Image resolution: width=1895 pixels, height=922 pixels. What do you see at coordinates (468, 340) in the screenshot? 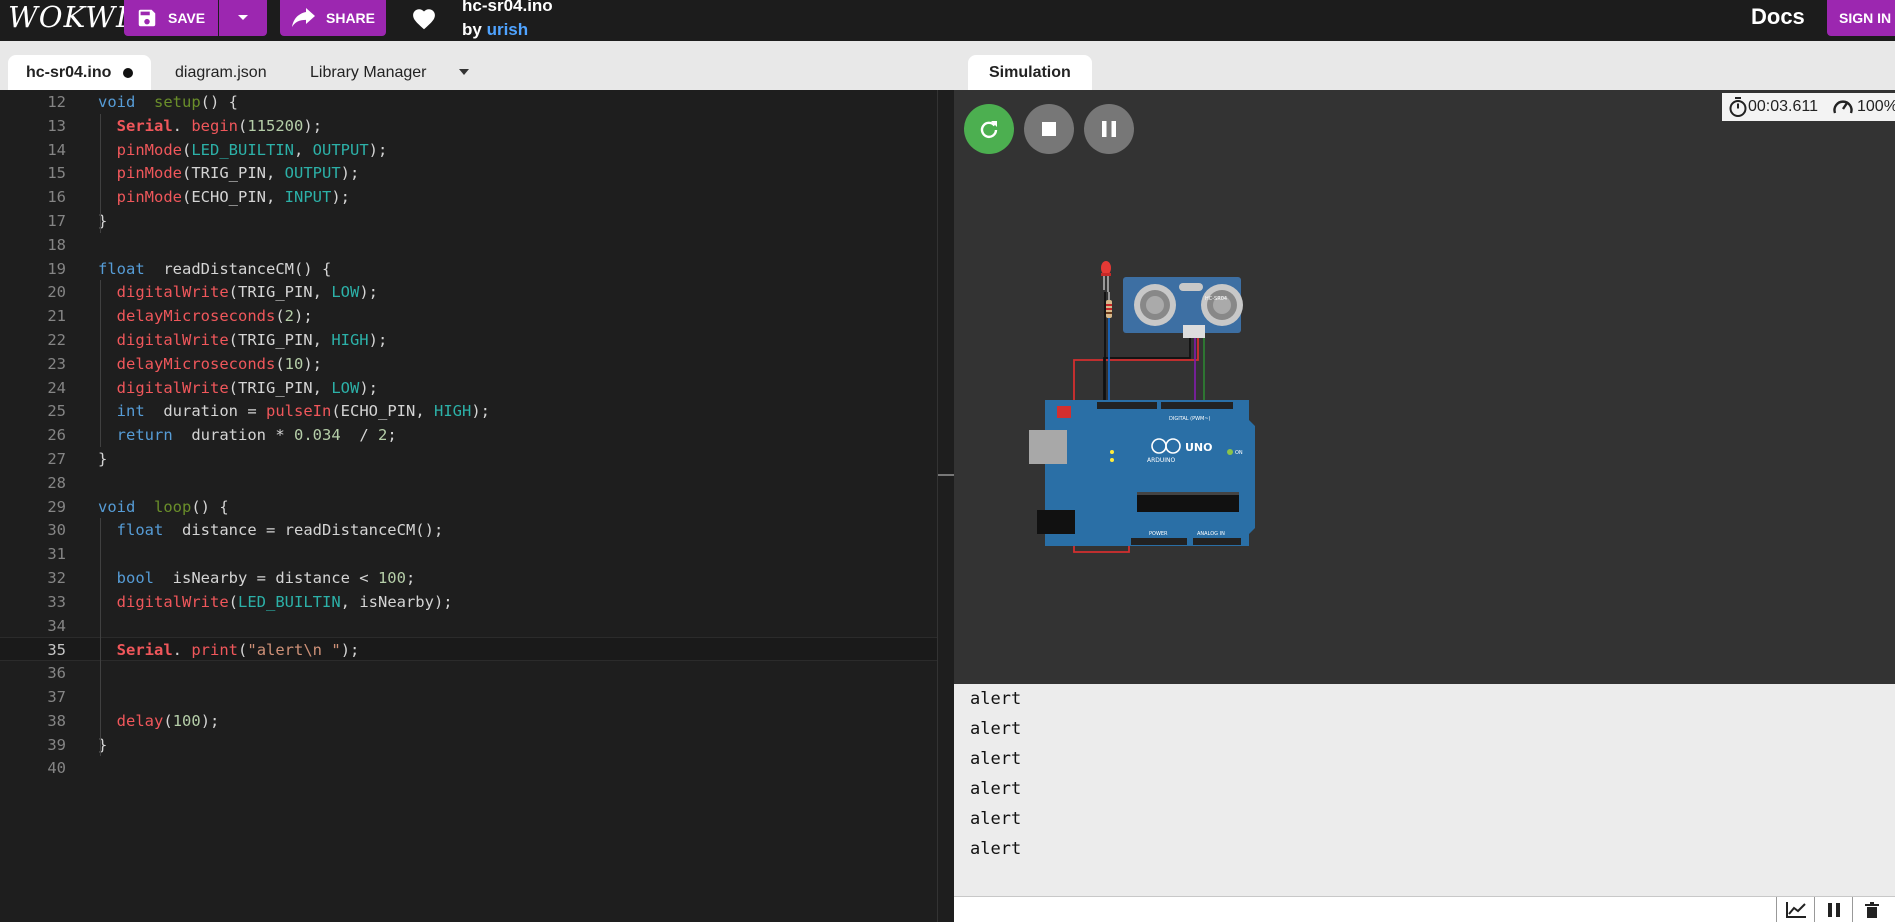
I see `code-line: 22 digitalWrite(TRIG_PIN, HIGH);` at bounding box center [468, 340].